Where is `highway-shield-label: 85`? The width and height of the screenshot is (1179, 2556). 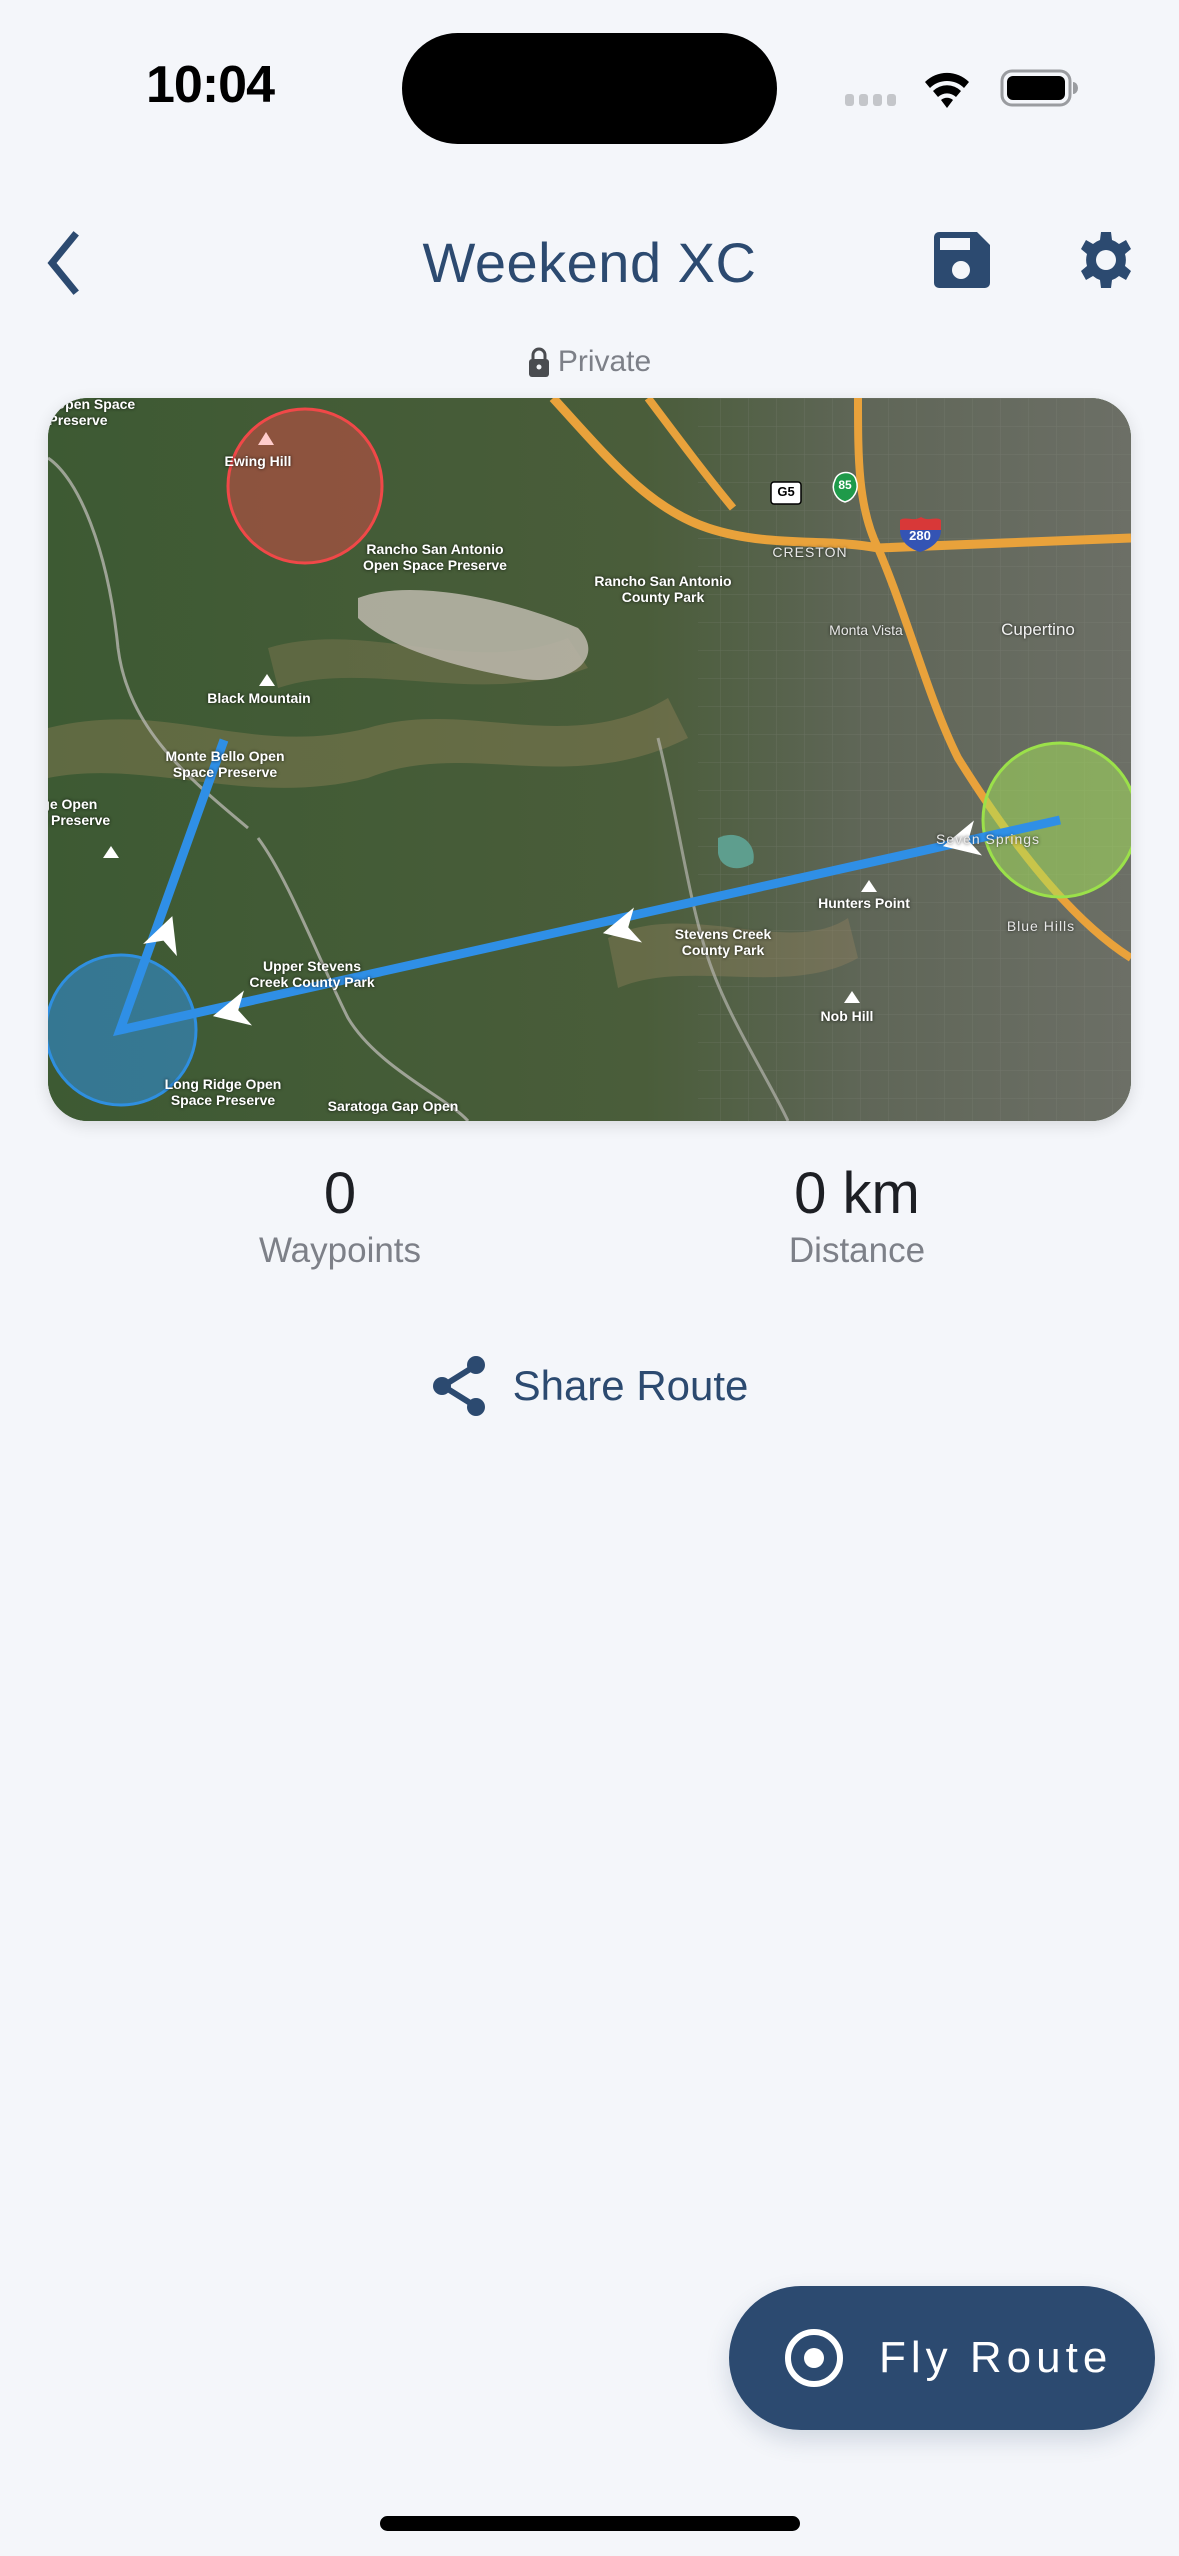
highway-shield-label: 85 is located at coordinates (845, 485).